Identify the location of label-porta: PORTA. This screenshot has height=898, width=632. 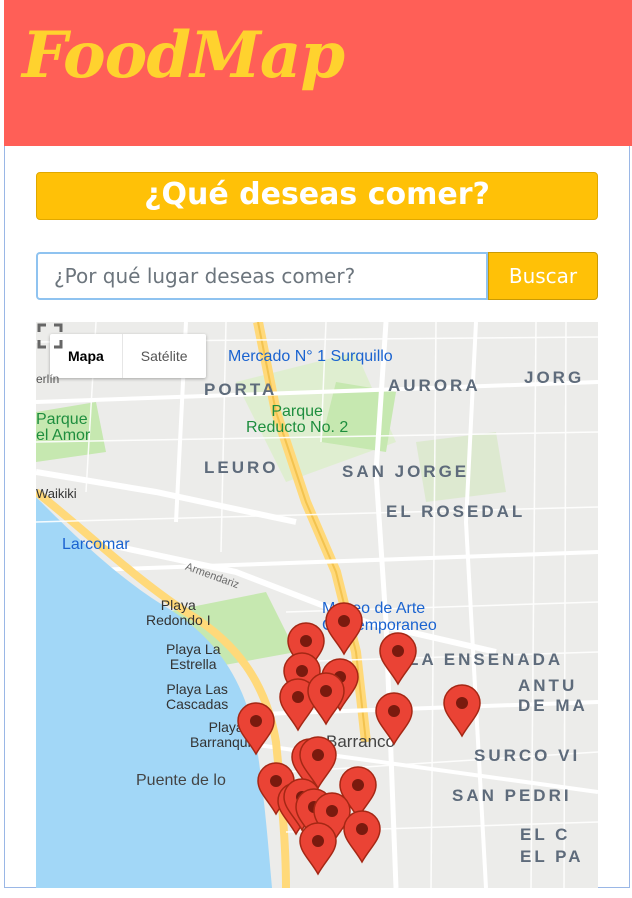
(241, 389).